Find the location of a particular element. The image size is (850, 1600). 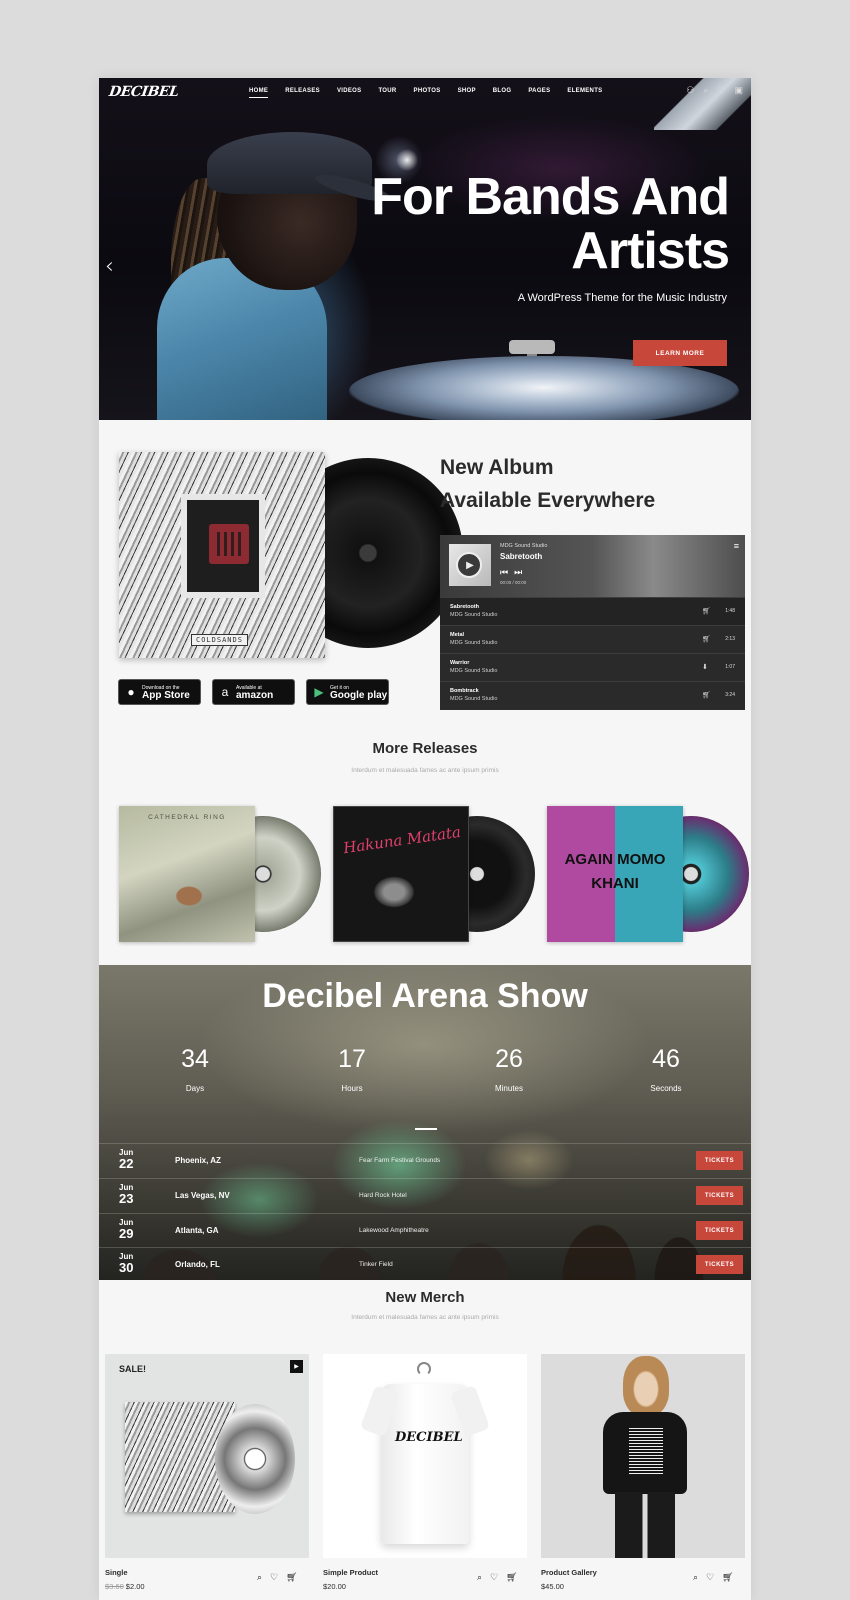

playlist-row: Warrior MDG Sound Studio ⬇ 1:07 is located at coordinates (592, 667).